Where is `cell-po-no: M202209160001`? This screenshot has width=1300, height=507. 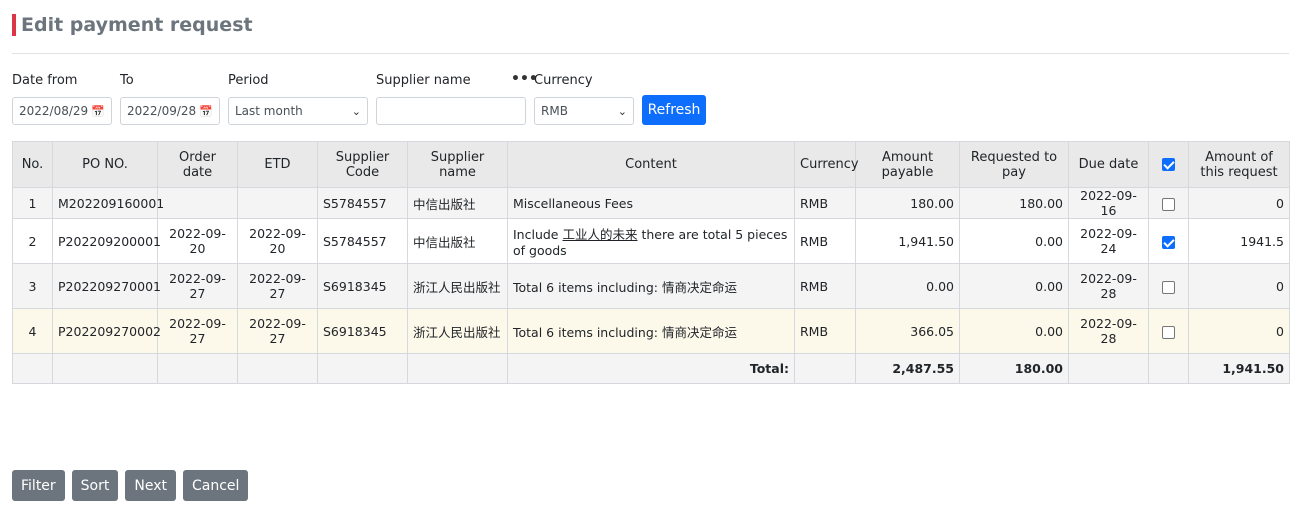
cell-po-no: M202209160001 is located at coordinates (108, 203).